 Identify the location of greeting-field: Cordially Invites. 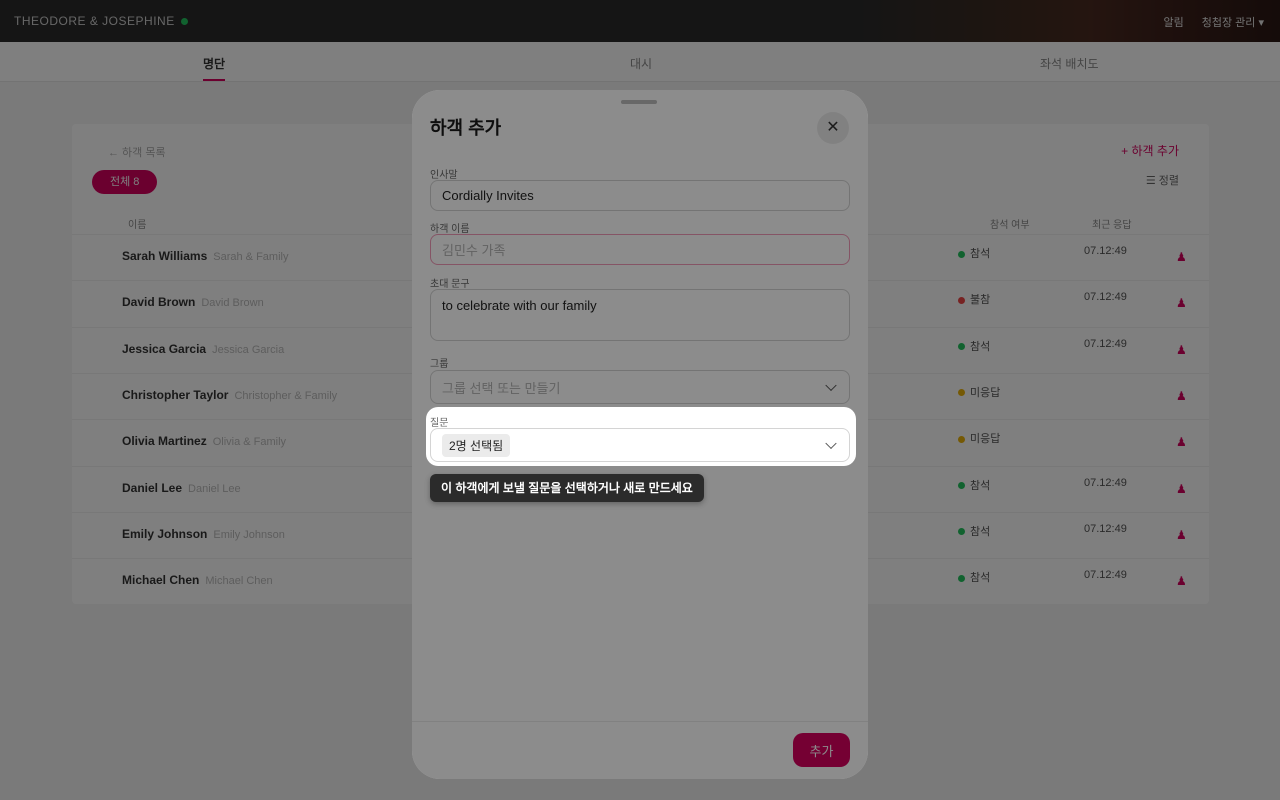
(640, 195).